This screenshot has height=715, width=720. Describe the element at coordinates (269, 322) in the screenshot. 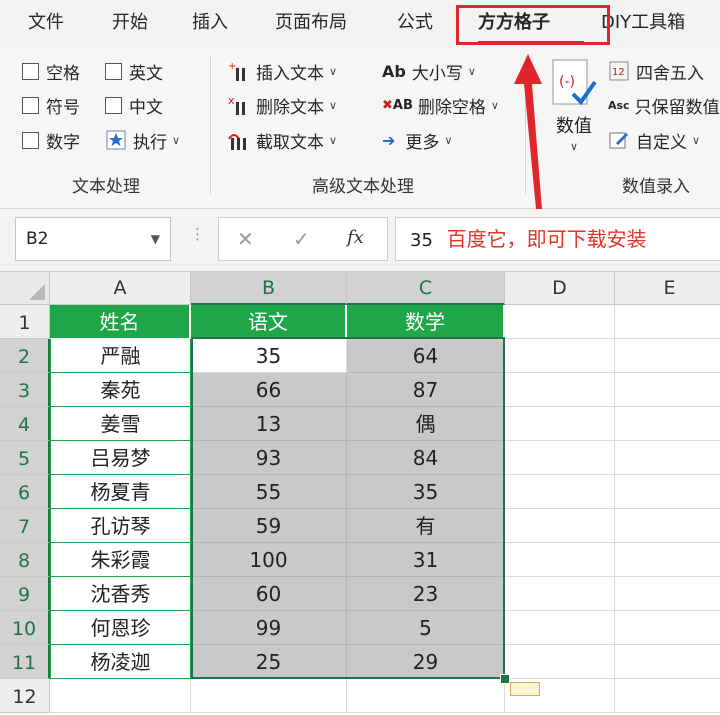

I see `header-cell: 语文` at that location.